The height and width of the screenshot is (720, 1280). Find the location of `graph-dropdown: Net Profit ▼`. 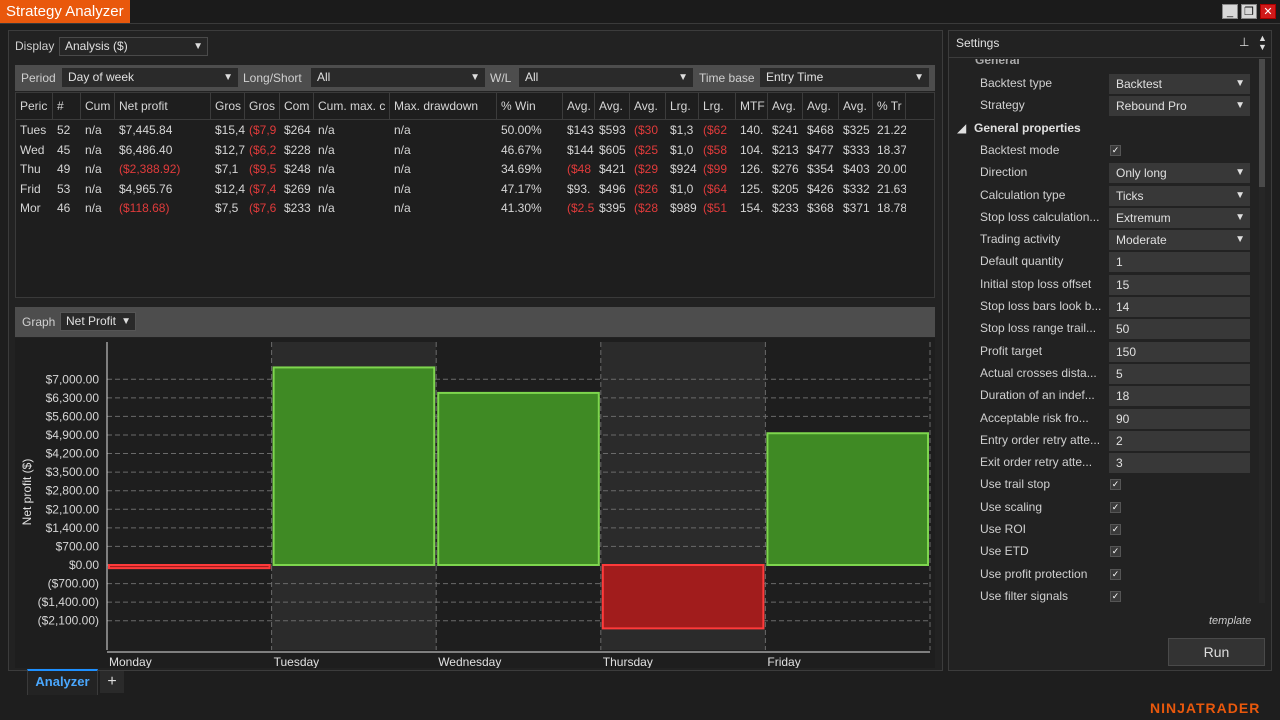

graph-dropdown: Net Profit ▼ is located at coordinates (98, 321).